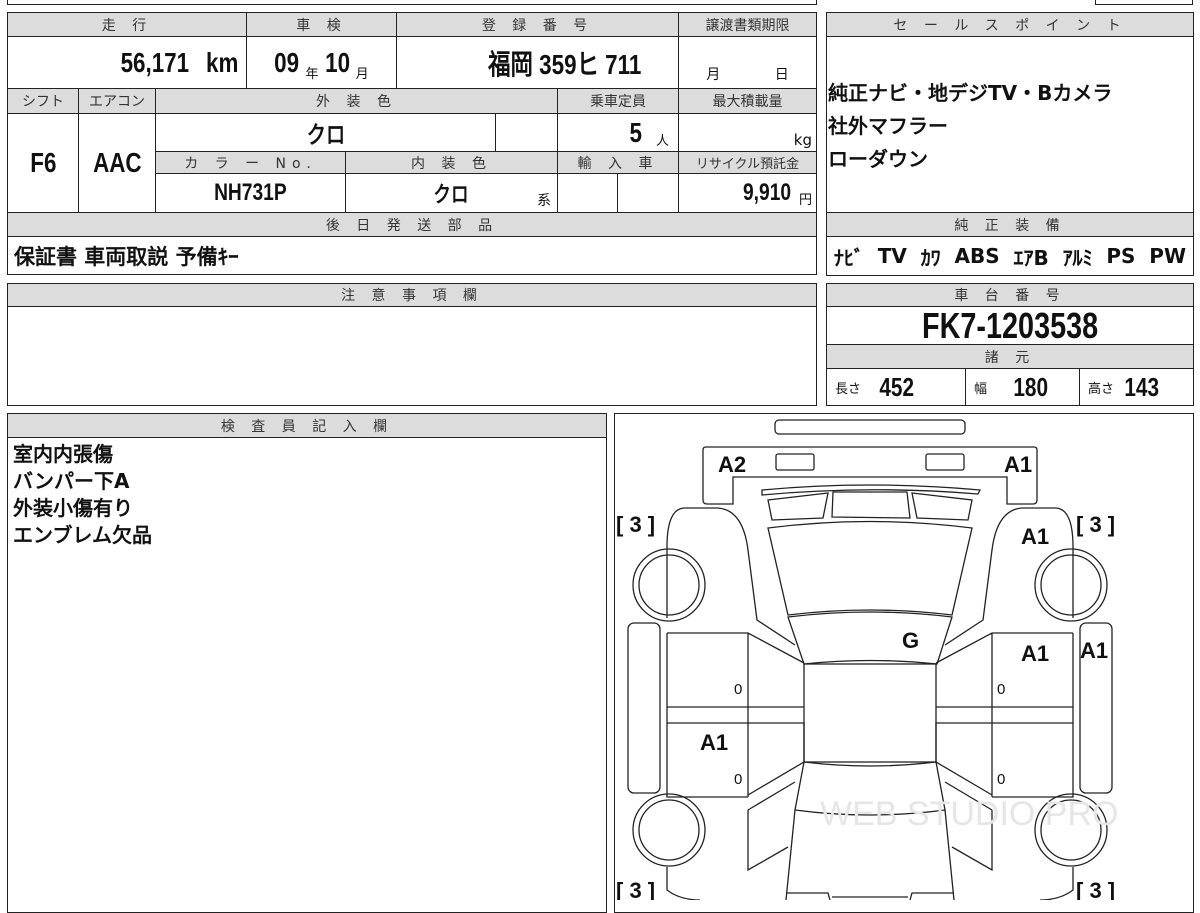 This screenshot has width=1200, height=913. What do you see at coordinates (669, 585) in the screenshot?
I see `wheel-front-left` at bounding box center [669, 585].